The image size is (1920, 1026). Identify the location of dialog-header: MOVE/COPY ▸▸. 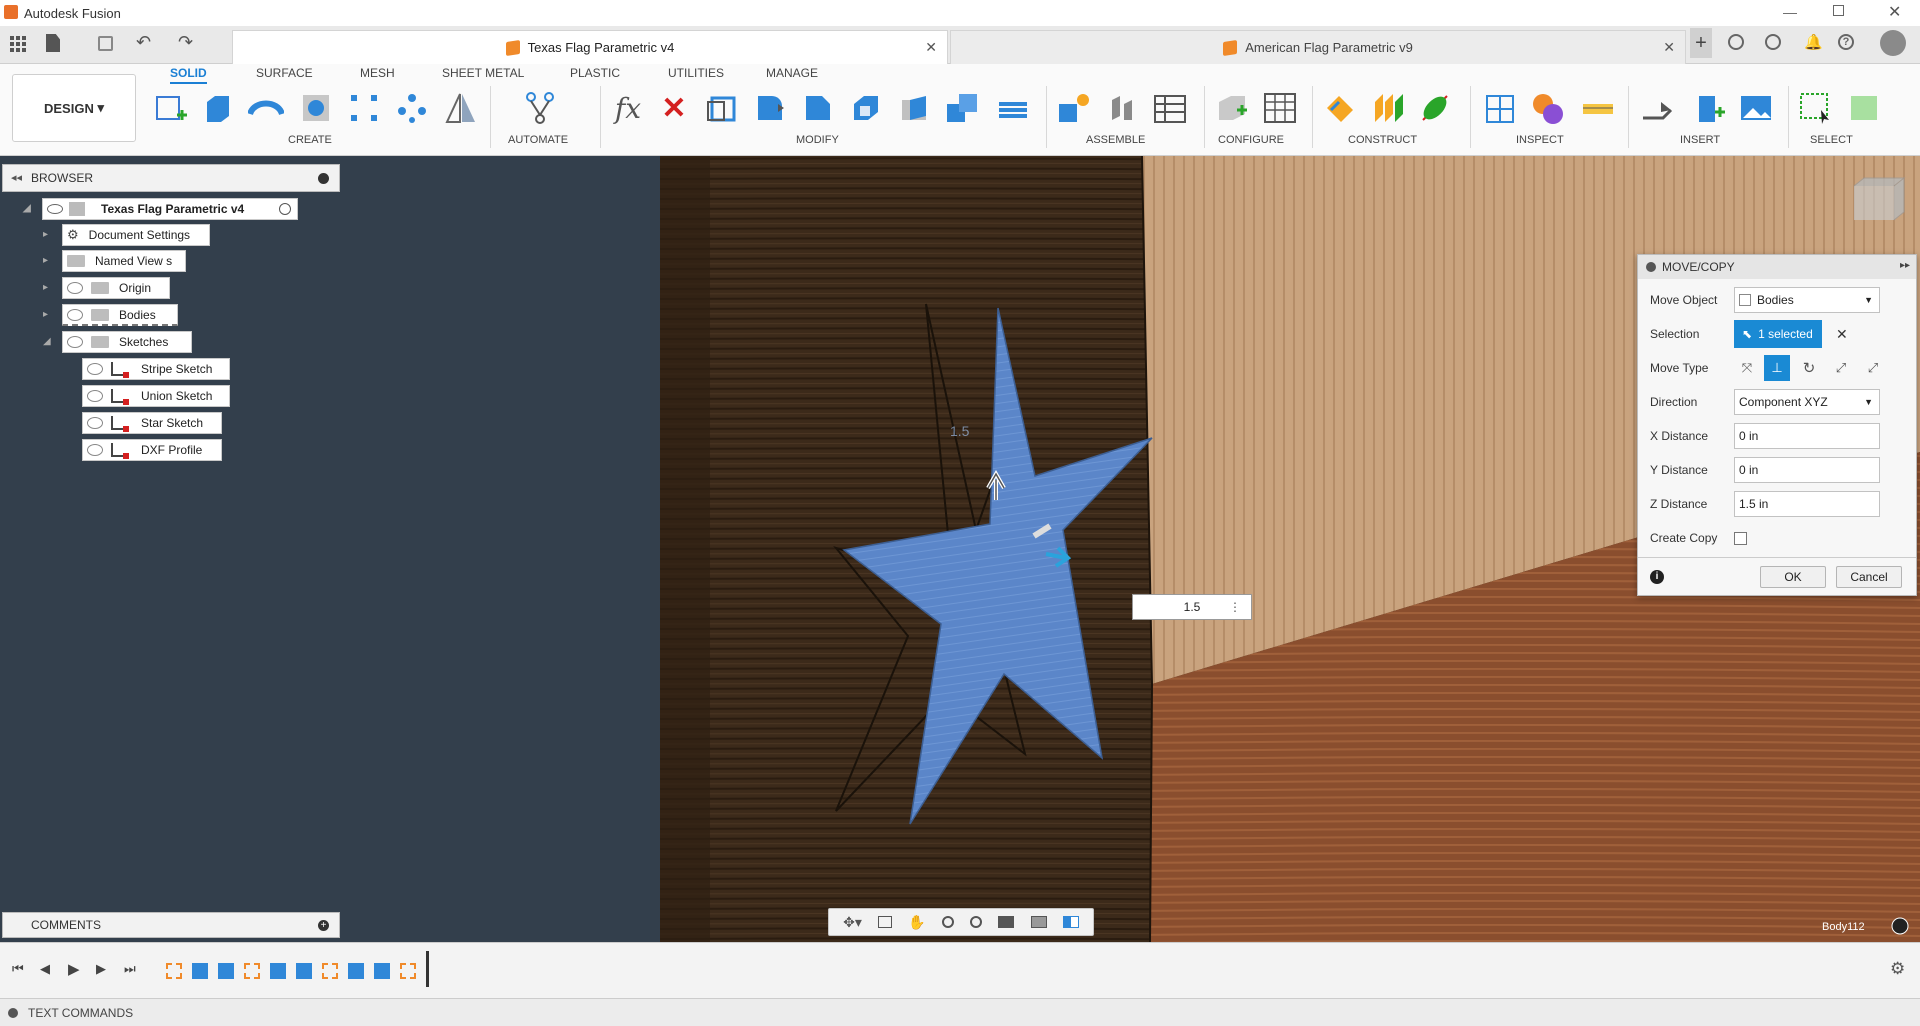
(1777, 267).